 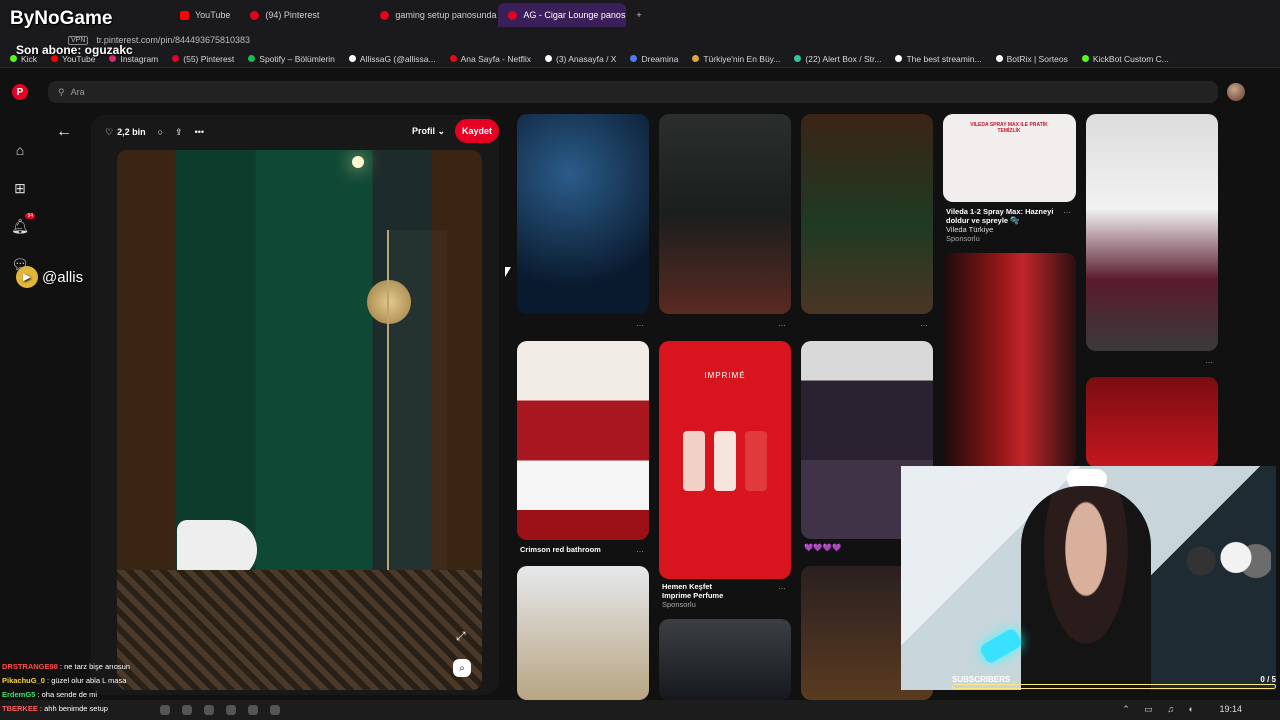 What do you see at coordinates (1114, 686) in the screenshot?
I see `subscriber-progress-bar` at bounding box center [1114, 686].